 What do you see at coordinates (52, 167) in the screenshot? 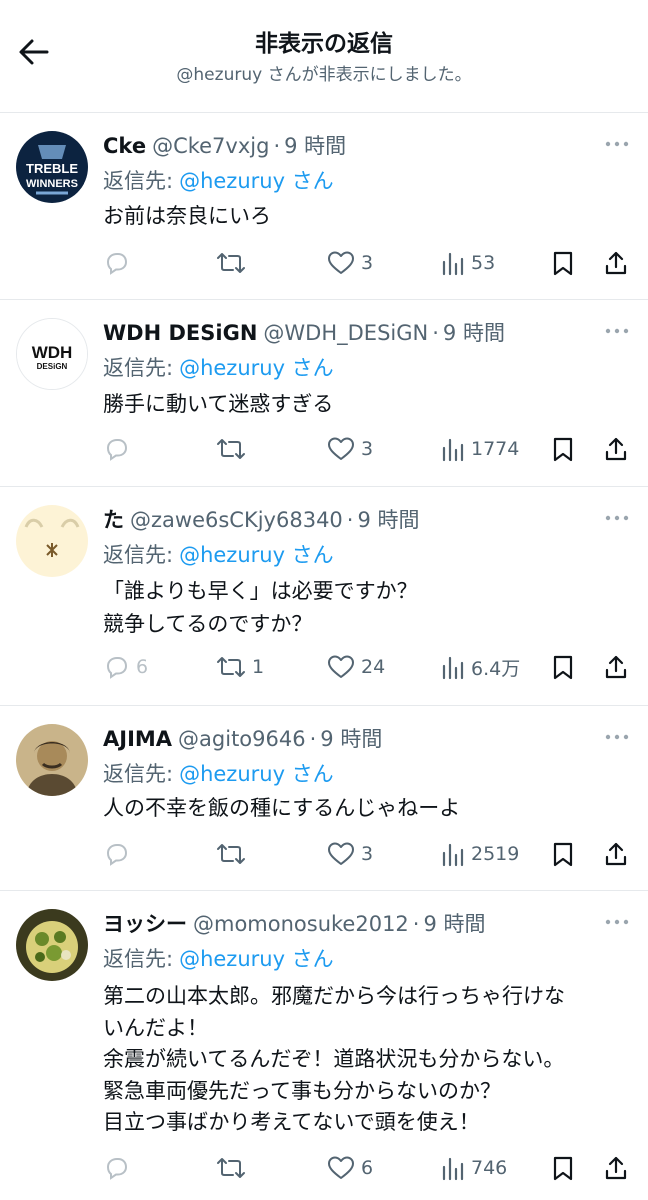
I see `avatar: TREBLE WINNERS` at bounding box center [52, 167].